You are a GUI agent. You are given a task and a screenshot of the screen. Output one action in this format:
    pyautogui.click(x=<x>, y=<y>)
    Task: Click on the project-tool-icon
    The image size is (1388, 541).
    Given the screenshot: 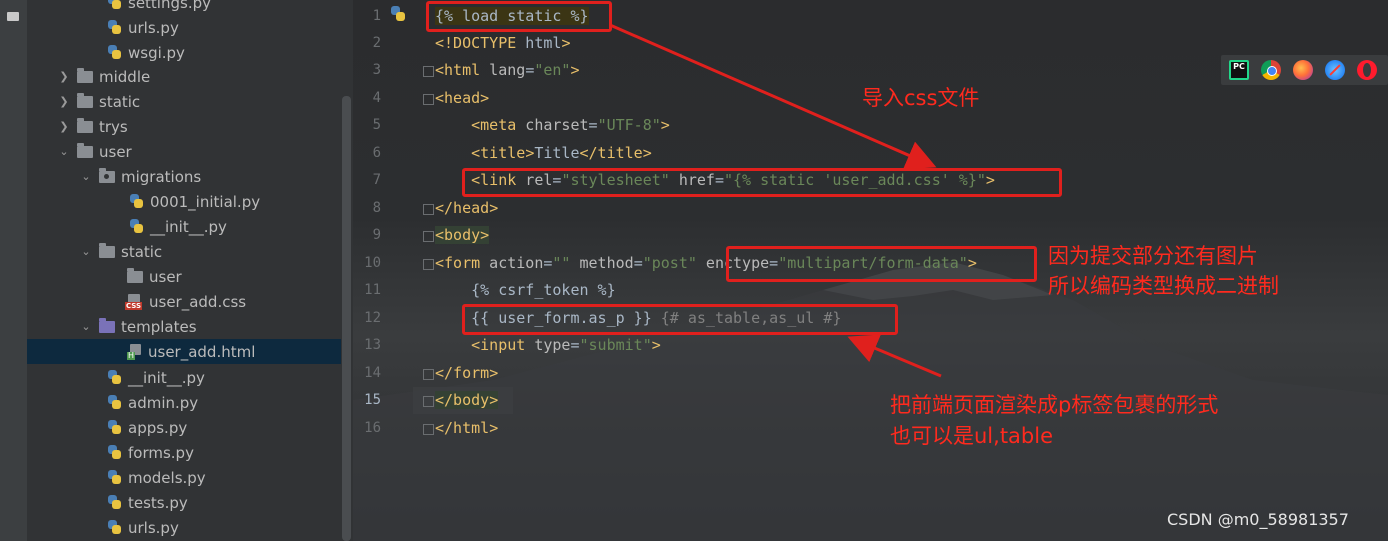 What is the action you would take?
    pyautogui.click(x=13, y=16)
    